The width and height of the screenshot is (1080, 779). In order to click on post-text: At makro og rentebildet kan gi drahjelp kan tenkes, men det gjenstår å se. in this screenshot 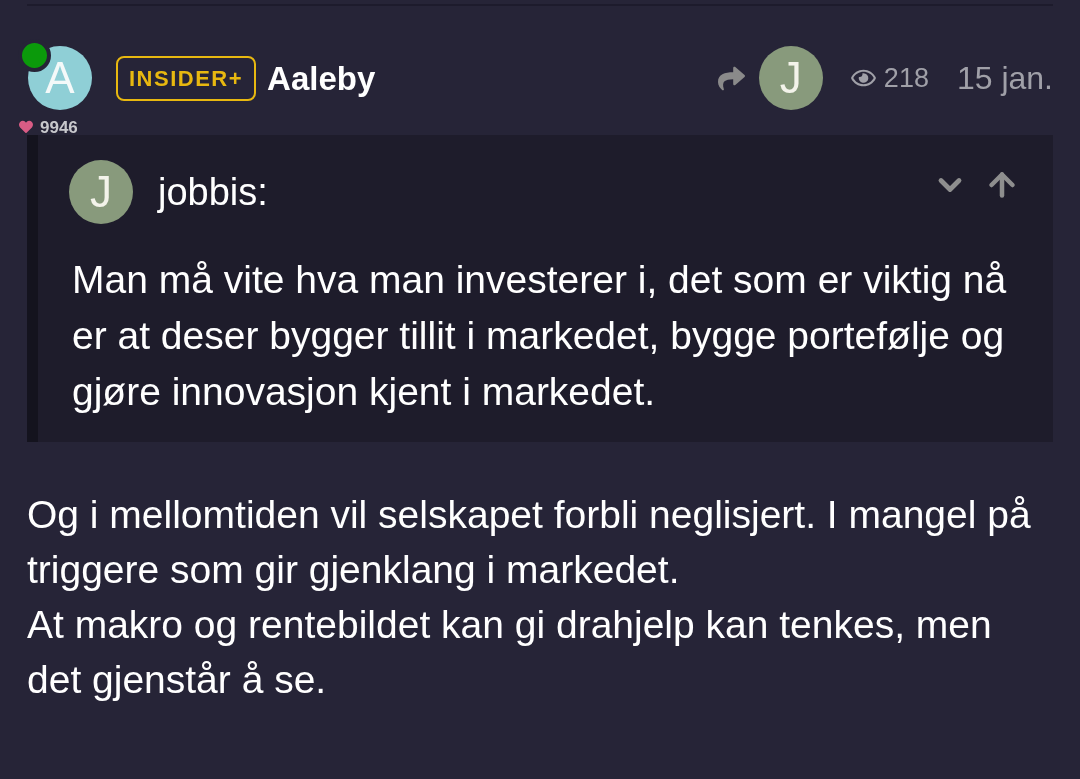, I will do `click(510, 652)`.